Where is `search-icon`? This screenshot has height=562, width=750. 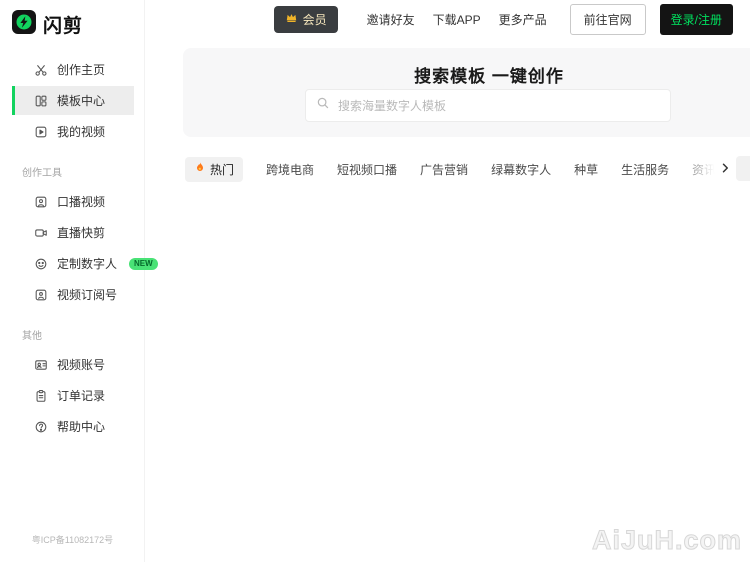
search-icon is located at coordinates (323, 105).